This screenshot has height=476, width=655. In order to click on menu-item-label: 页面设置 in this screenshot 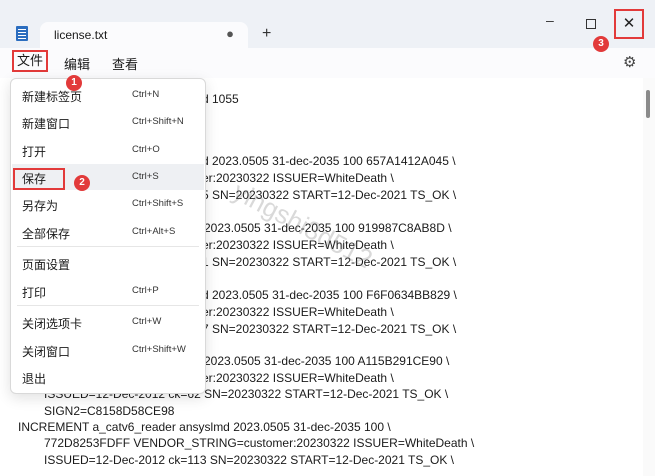, I will do `click(46, 265)`.